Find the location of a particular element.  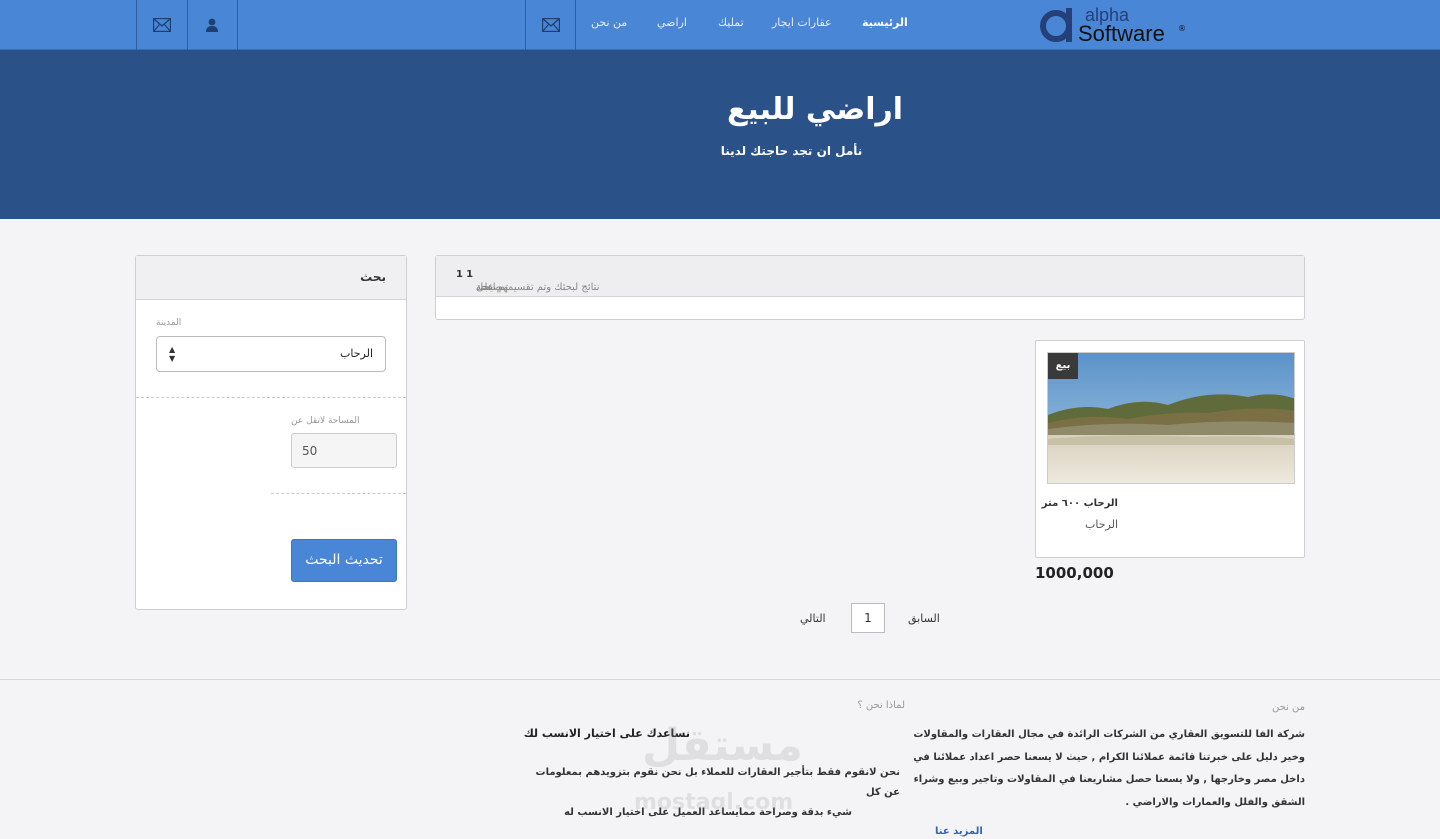

results-suffix: صفحة is located at coordinates (489, 287).